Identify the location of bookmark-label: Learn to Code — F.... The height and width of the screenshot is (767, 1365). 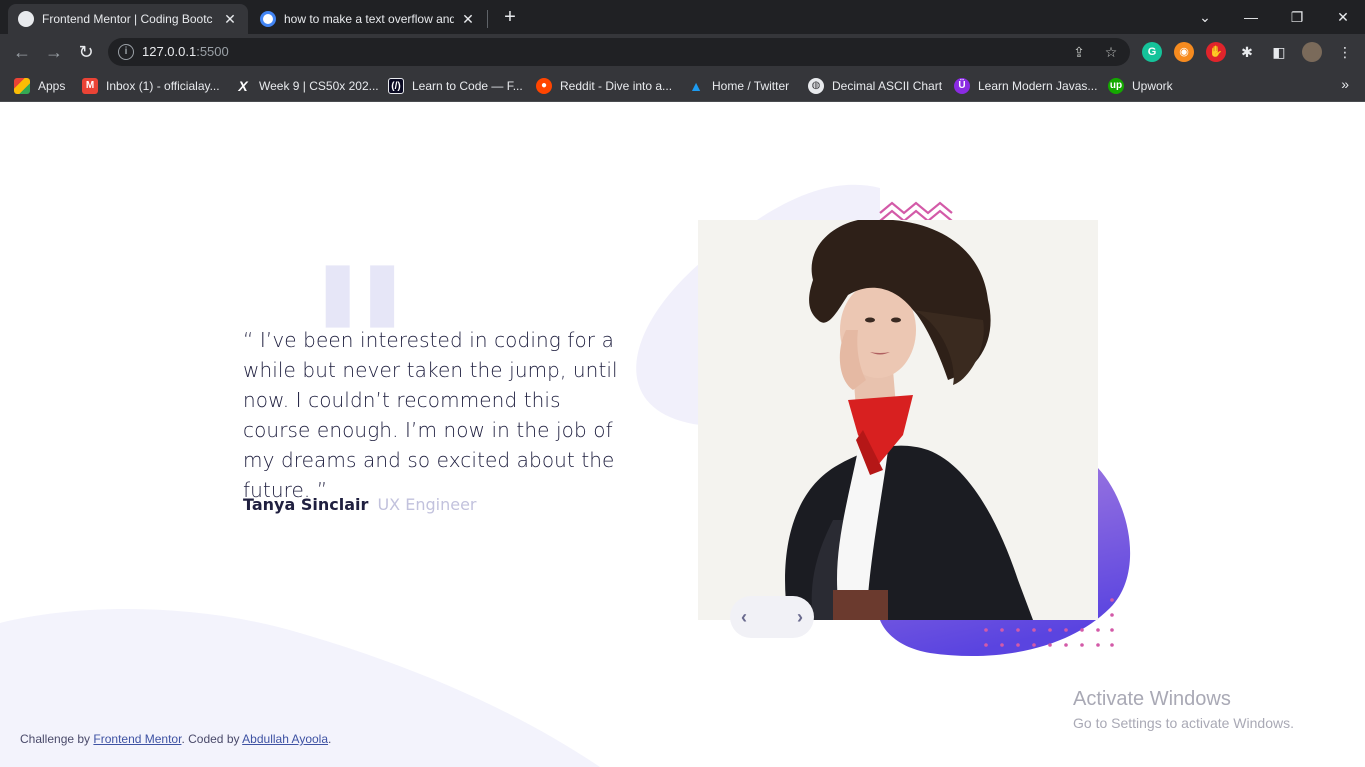
(467, 86).